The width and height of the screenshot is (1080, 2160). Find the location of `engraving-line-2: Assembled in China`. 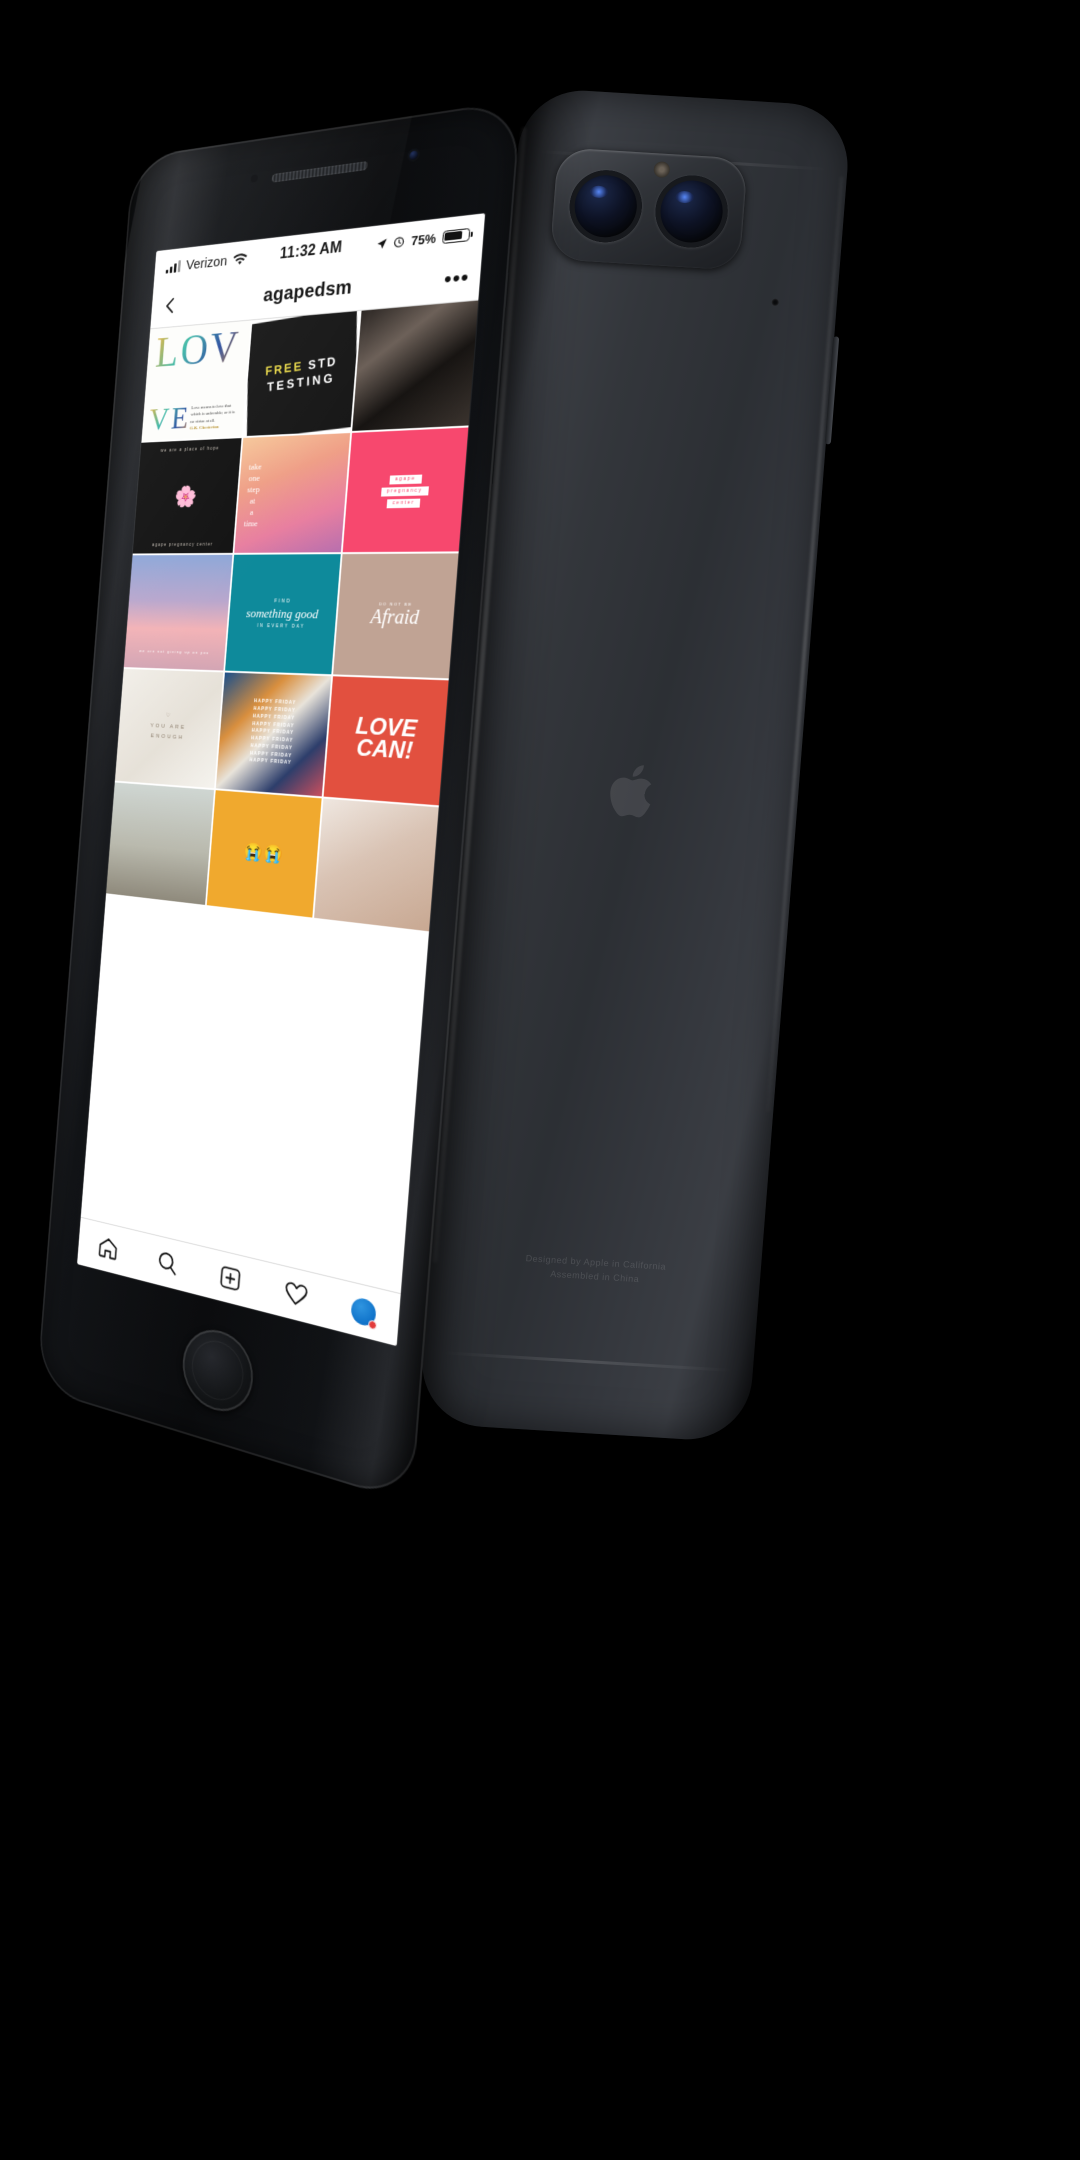

engraving-line-2: Assembled in China is located at coordinates (594, 1276).